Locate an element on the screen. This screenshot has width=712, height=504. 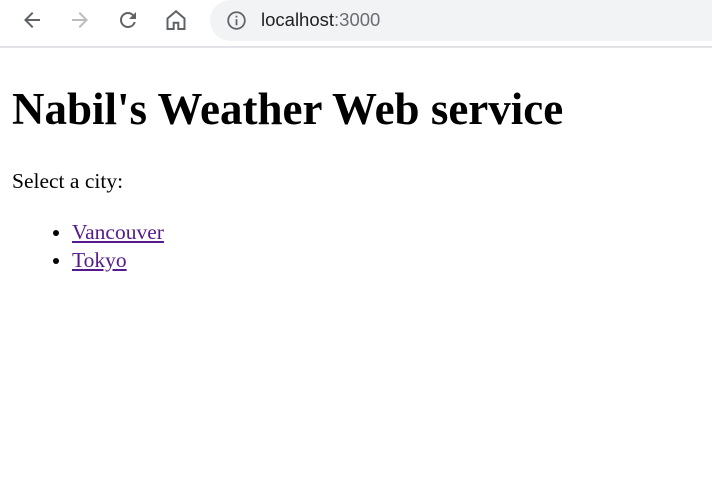
city-list: Vancouver Tokyo is located at coordinates (118, 246).